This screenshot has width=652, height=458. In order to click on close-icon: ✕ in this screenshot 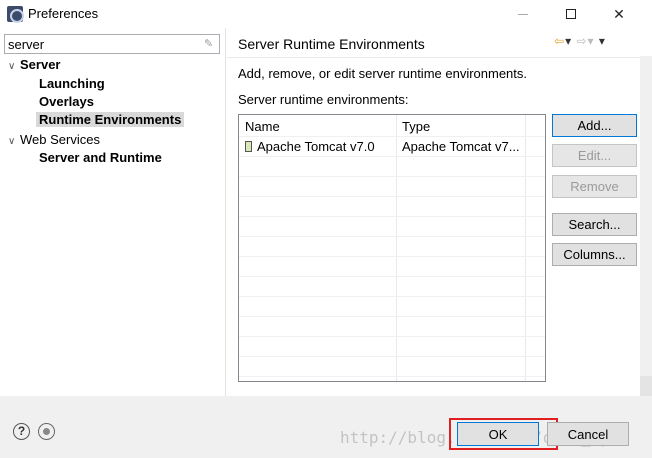, I will do `click(619, 13)`.